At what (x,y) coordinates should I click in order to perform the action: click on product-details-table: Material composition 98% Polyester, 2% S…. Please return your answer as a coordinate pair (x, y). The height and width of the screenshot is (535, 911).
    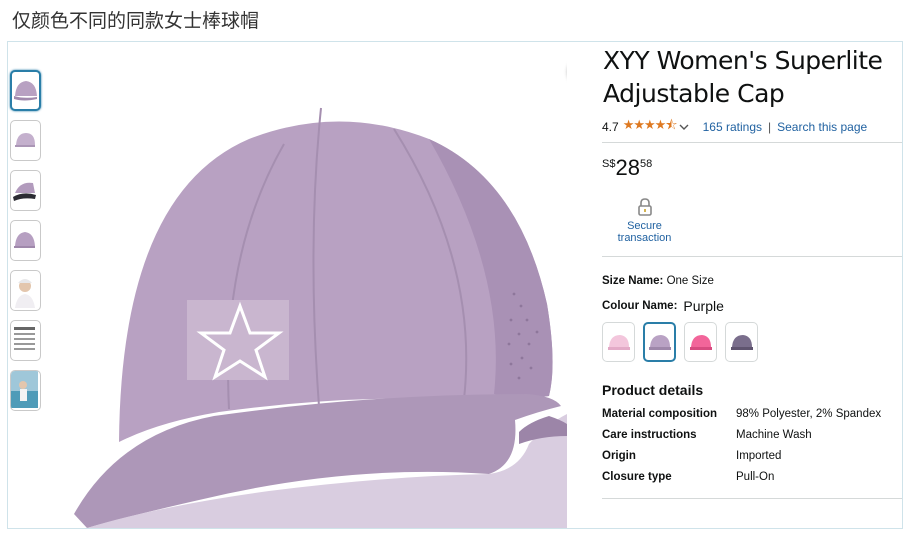
    Looking at the image, I should click on (741, 450).